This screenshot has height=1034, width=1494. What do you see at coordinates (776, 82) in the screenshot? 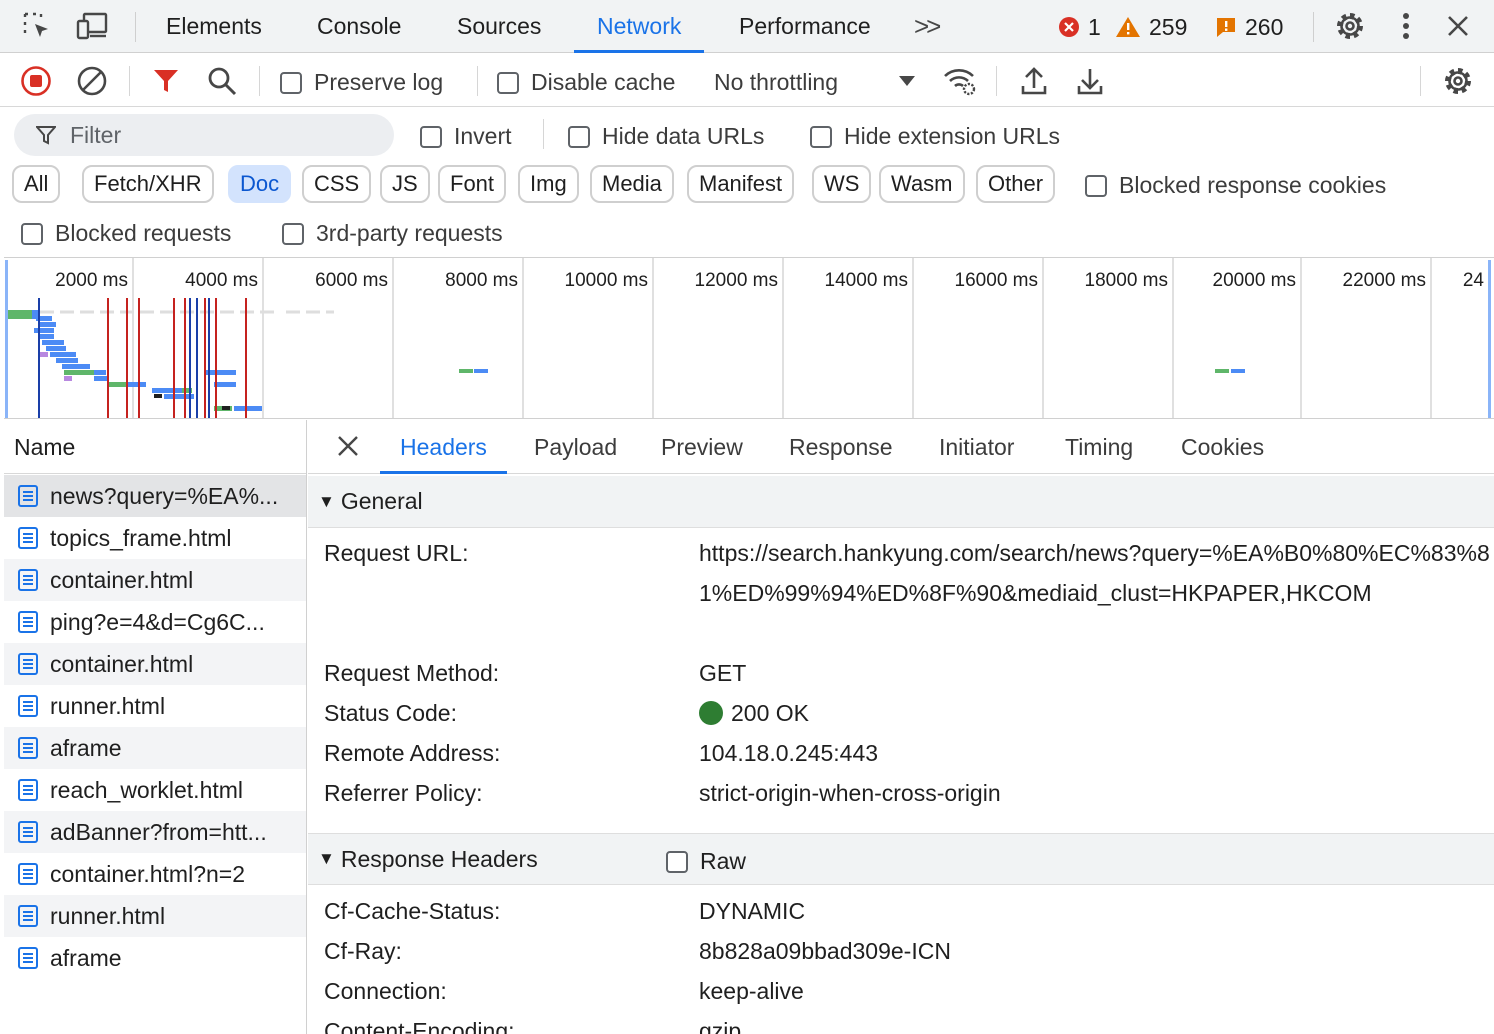
I see `throttling-select: No throttling` at bounding box center [776, 82].